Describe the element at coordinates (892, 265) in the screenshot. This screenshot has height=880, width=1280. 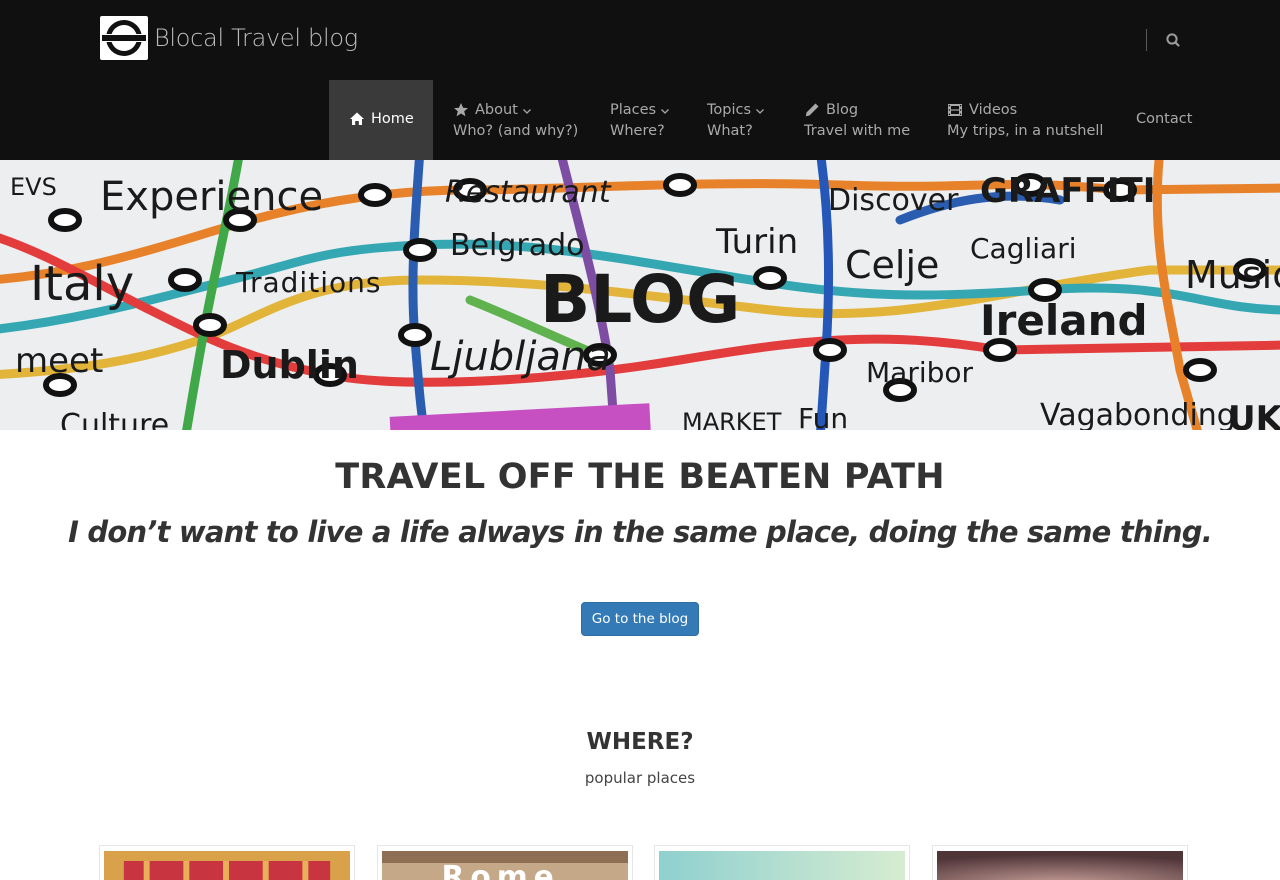
I see `hero-word: Celje` at that location.